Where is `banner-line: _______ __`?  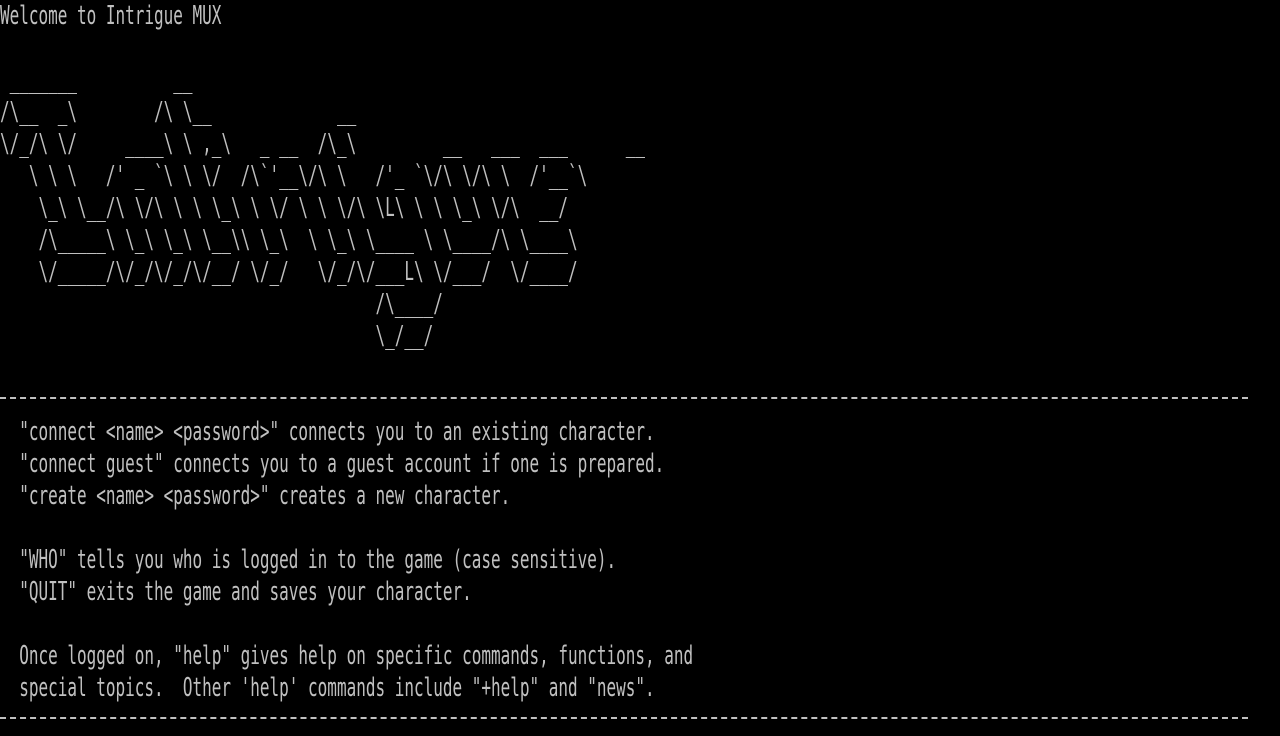
banner-line: _______ __ is located at coordinates (96, 80).